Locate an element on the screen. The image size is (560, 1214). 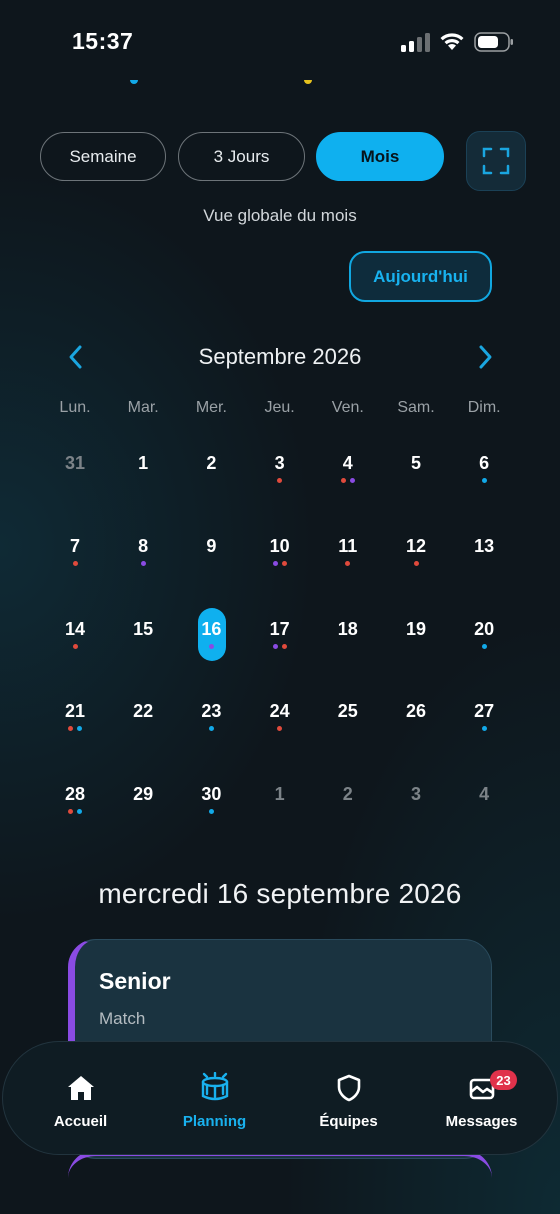
calendar-day: 14 is located at coordinates (75, 646).